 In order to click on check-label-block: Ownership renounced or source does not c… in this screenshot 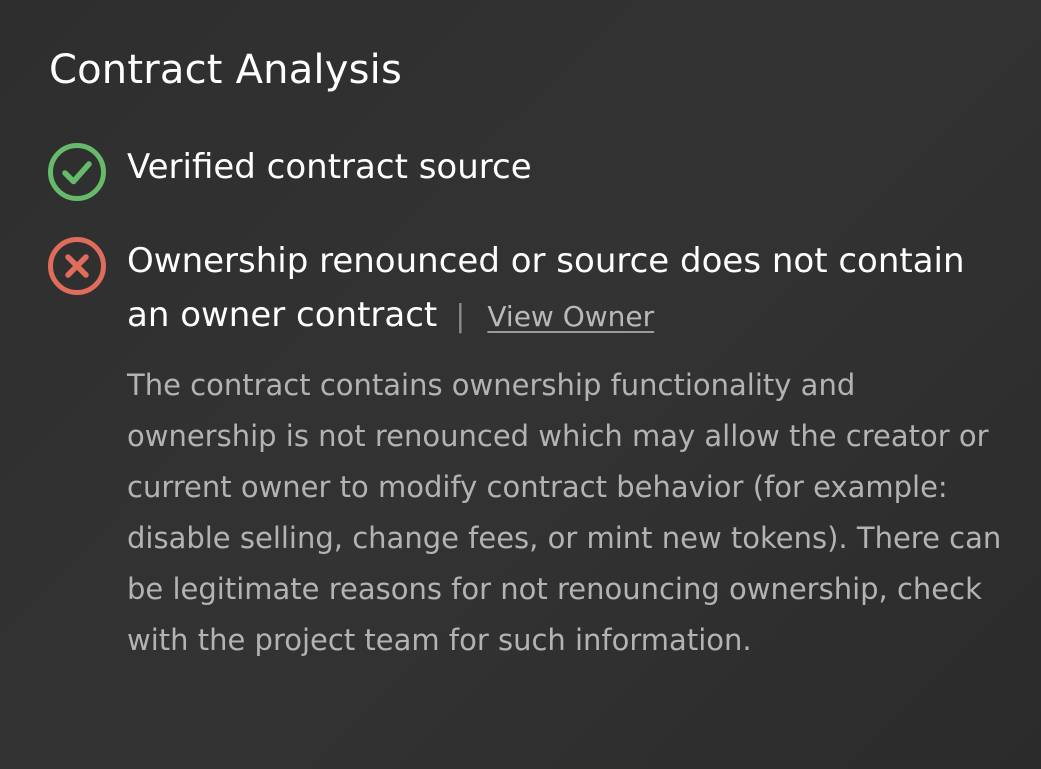, I will do `click(567, 289)`.